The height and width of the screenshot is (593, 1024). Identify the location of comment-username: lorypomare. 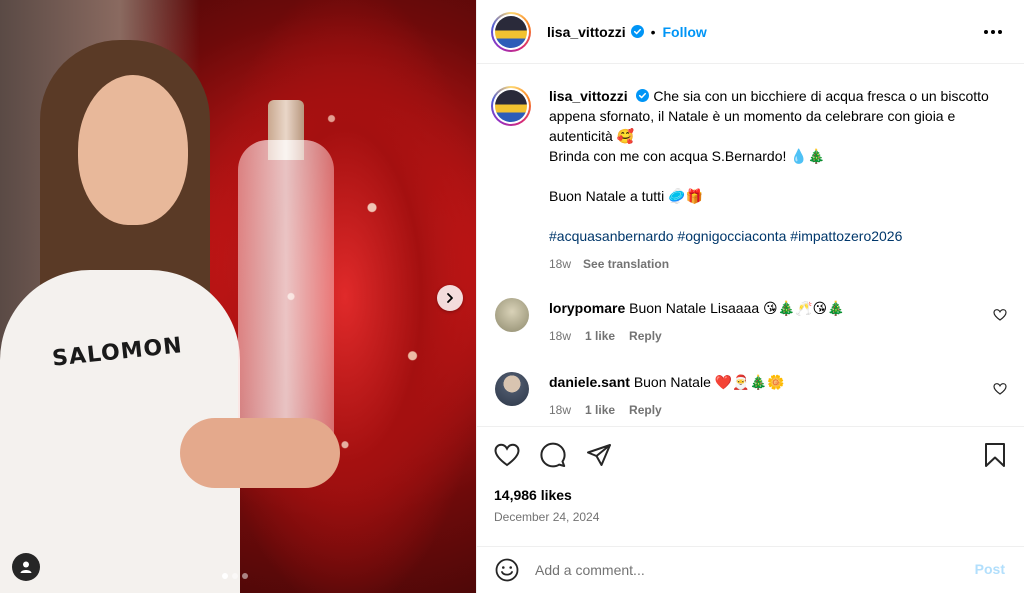
(587, 308).